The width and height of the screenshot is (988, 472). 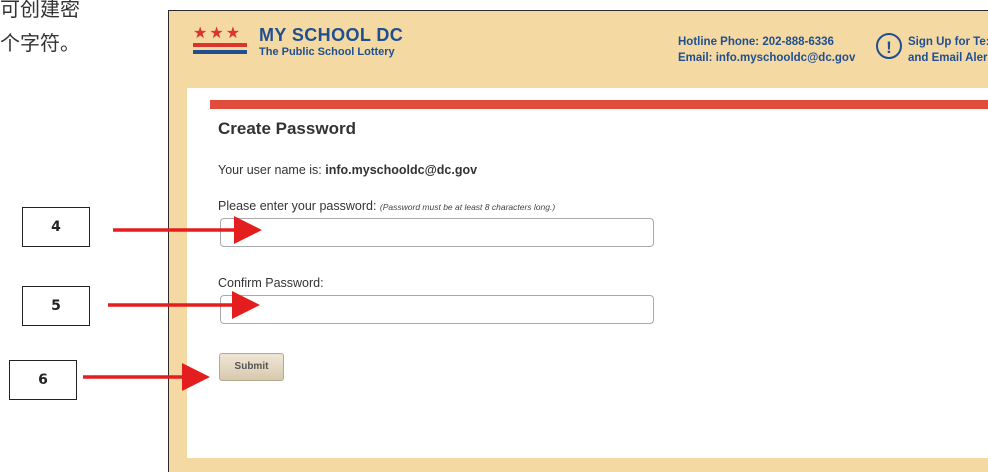 I want to click on signup-line-2: and Email Aler, so click(x=948, y=58).